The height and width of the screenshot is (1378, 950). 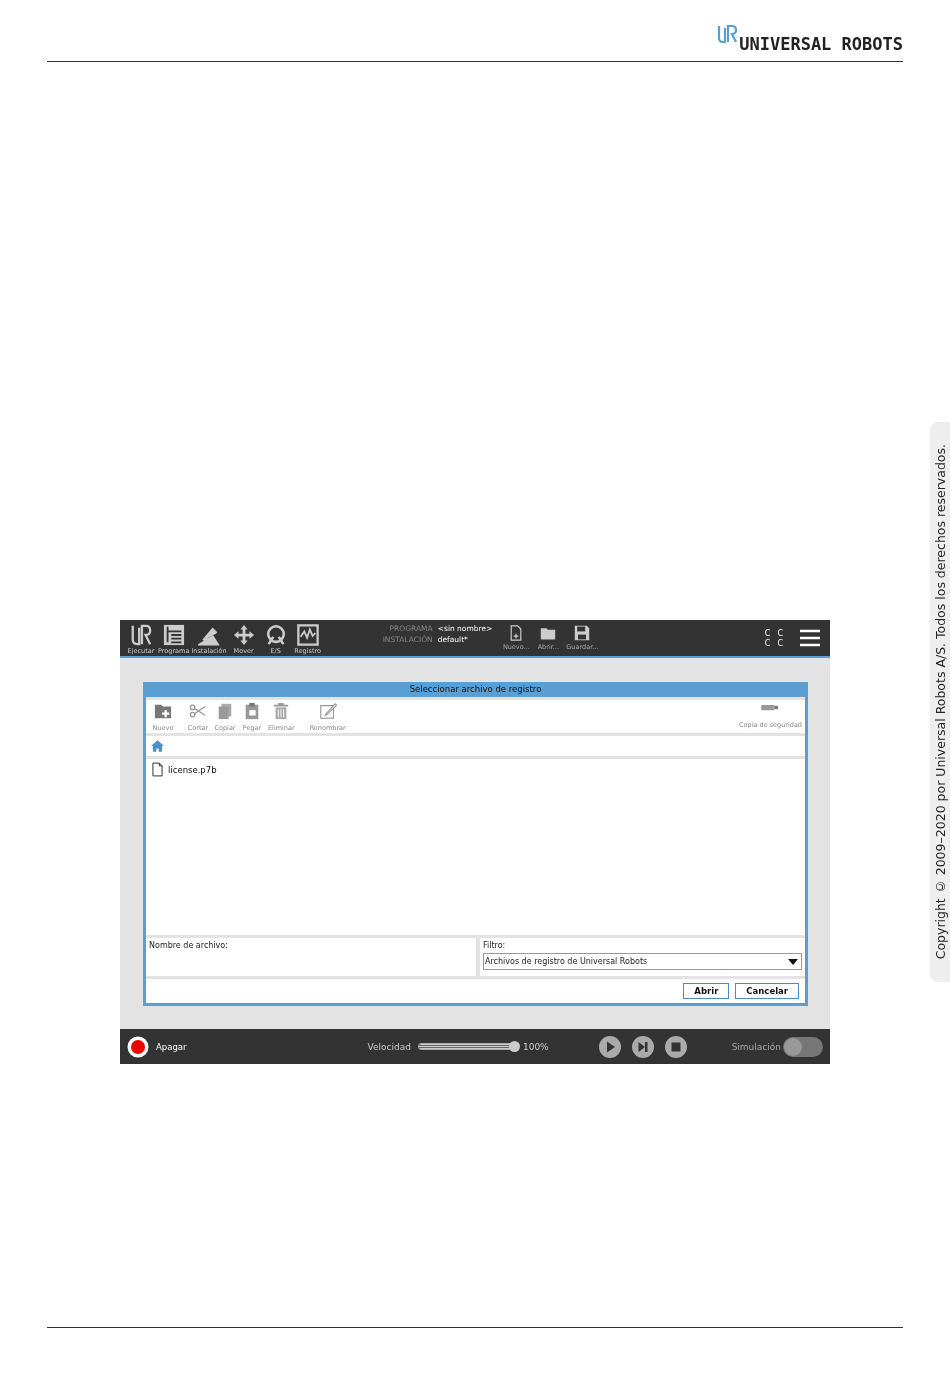 What do you see at coordinates (495, 945) in the screenshot?
I see `filter-label: Filtro:` at bounding box center [495, 945].